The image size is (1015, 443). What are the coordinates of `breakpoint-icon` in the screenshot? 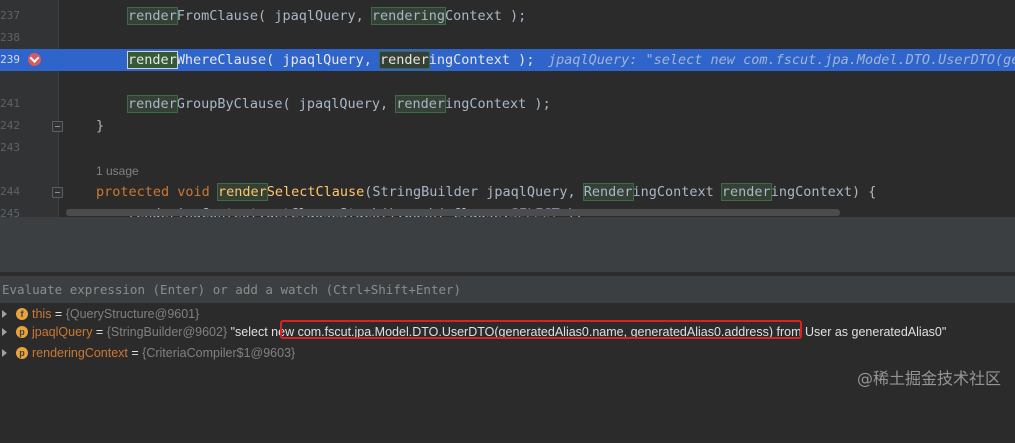 It's located at (34, 59).